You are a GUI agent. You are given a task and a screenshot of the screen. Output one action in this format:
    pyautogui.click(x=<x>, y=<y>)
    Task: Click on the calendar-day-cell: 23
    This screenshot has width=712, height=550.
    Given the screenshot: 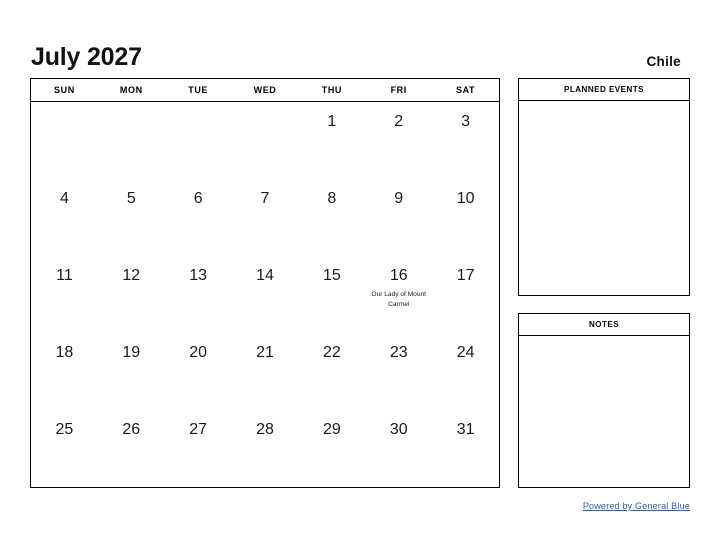 What is the action you would take?
    pyautogui.click(x=398, y=371)
    